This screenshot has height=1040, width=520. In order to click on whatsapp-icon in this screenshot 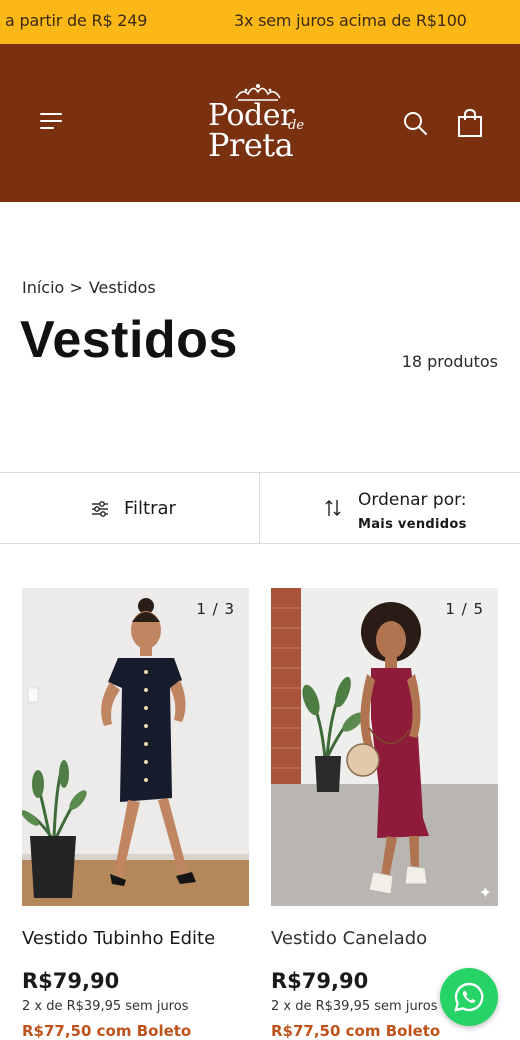, I will do `click(469, 997)`.